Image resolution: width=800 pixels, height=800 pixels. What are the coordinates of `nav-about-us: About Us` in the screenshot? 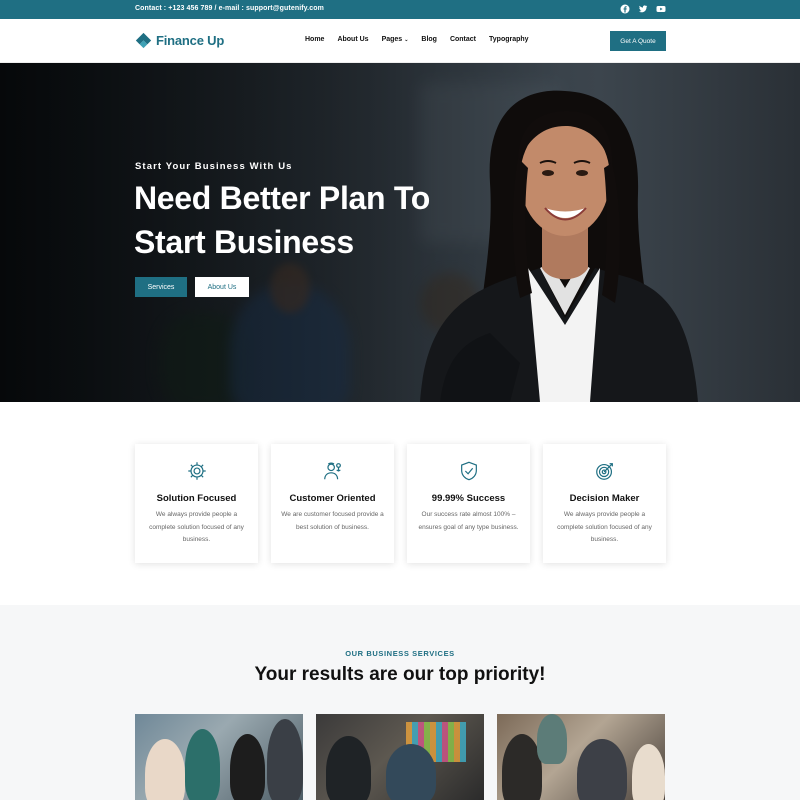 It's located at (352, 39).